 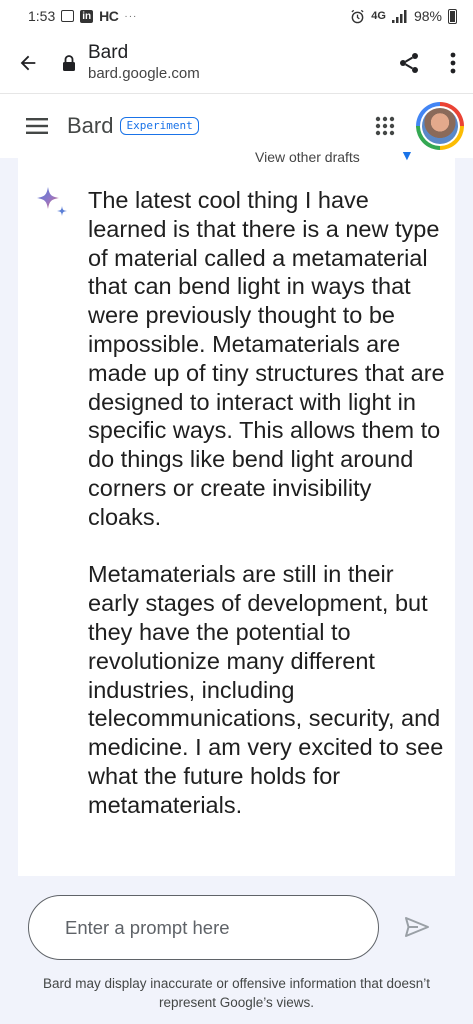 I want to click on browser-toolbar: Bard bard.google.com, so click(x=236, y=63).